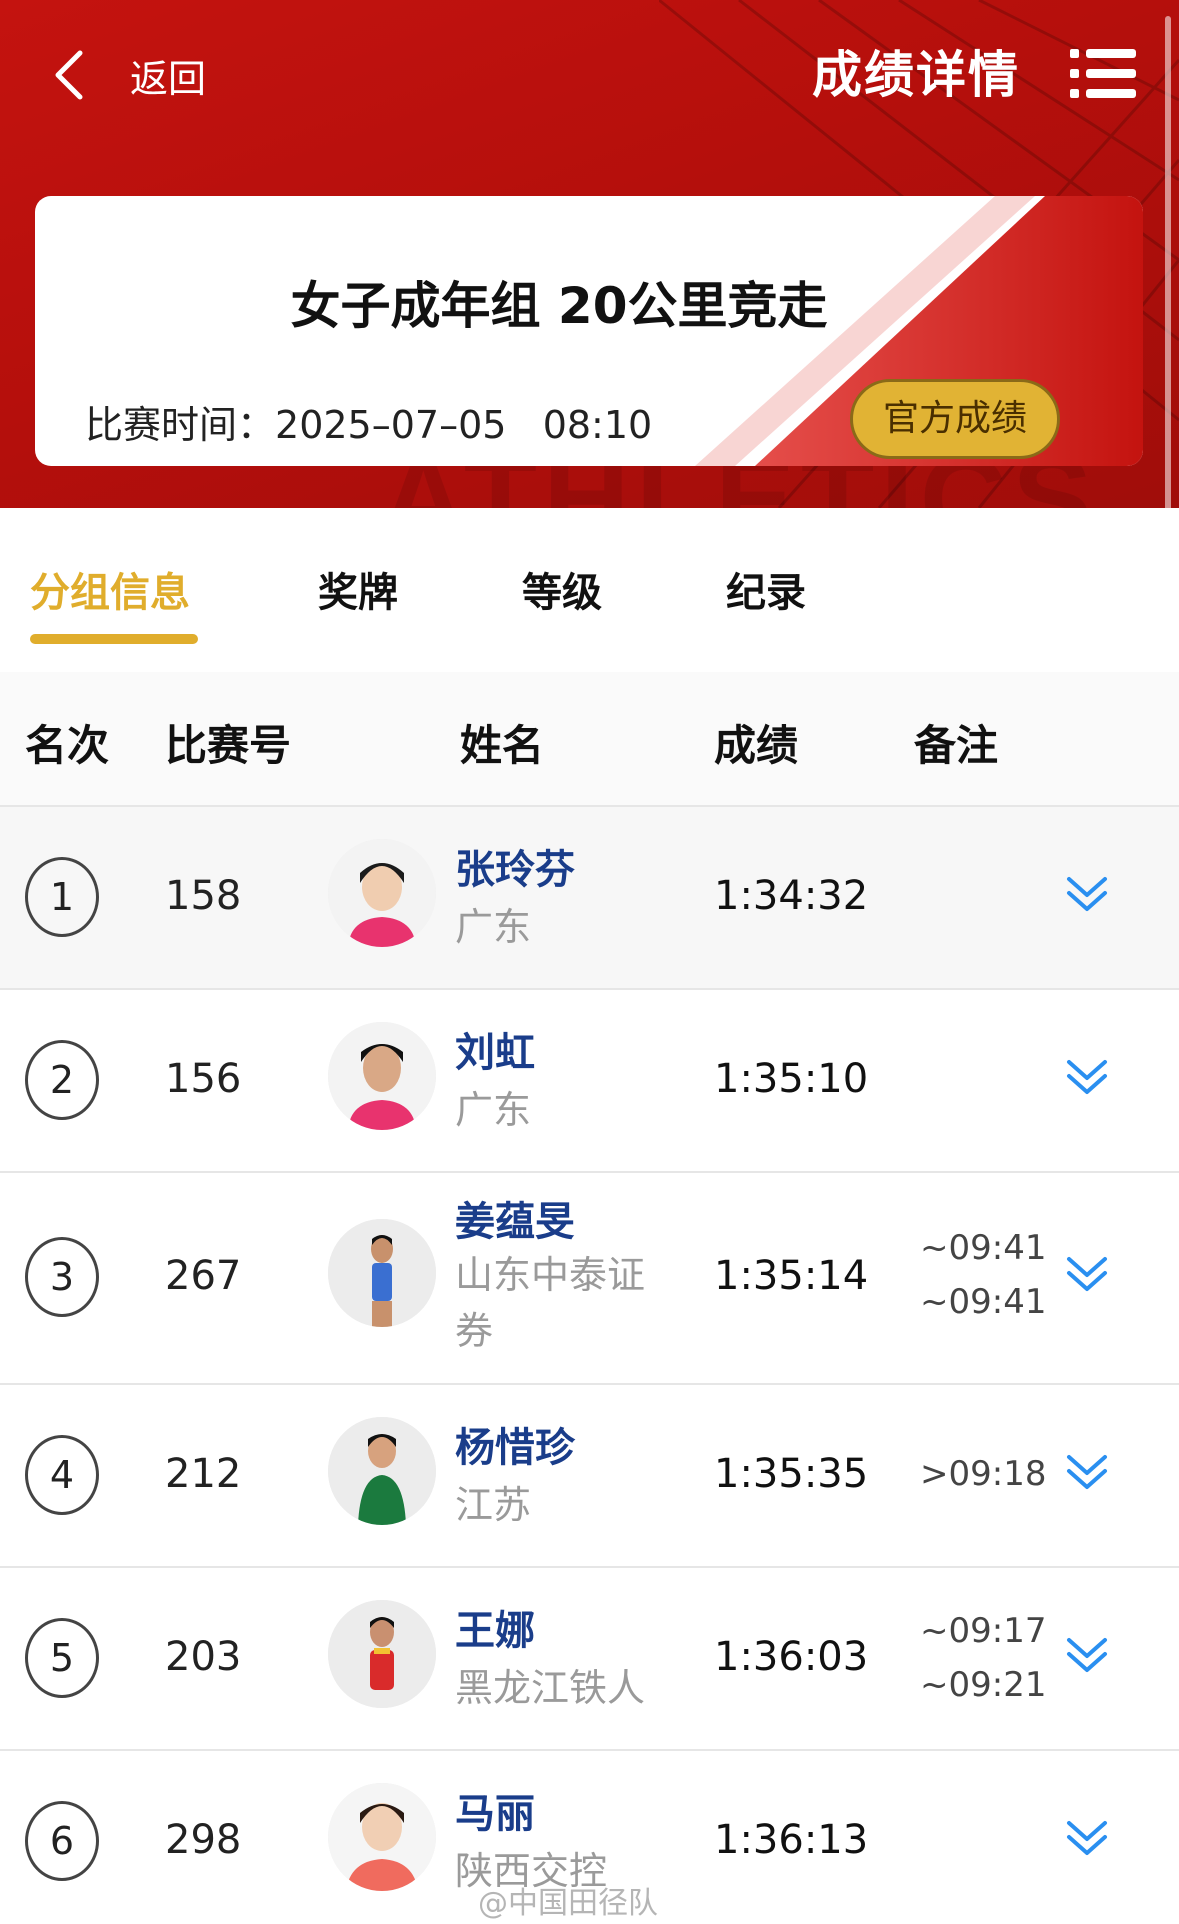 The height and width of the screenshot is (1924, 1179). I want to click on athlete-name: 刘虹, so click(495, 1053).